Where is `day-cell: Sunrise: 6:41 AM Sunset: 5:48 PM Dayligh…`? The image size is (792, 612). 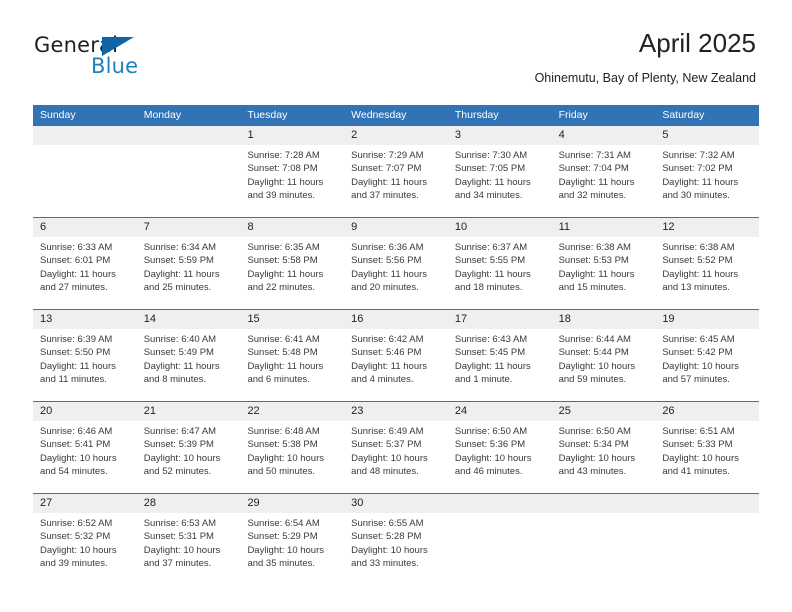 day-cell: Sunrise: 6:41 AM Sunset: 5:48 PM Dayligh… is located at coordinates (292, 365).